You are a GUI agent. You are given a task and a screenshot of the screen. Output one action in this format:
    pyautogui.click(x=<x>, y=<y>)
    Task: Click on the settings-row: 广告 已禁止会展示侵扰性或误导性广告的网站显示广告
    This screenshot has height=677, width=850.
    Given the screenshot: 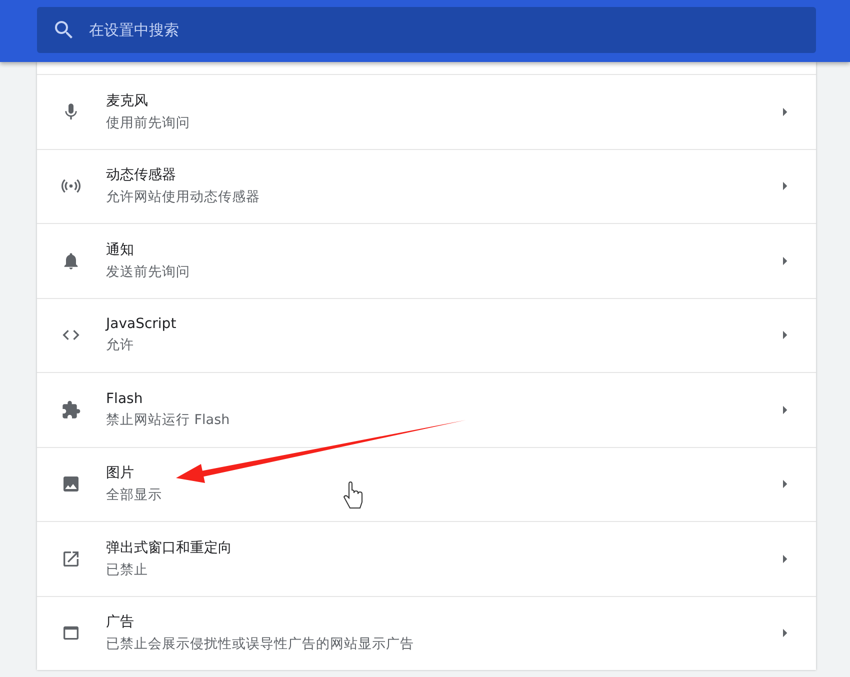 What is the action you would take?
    pyautogui.click(x=426, y=633)
    